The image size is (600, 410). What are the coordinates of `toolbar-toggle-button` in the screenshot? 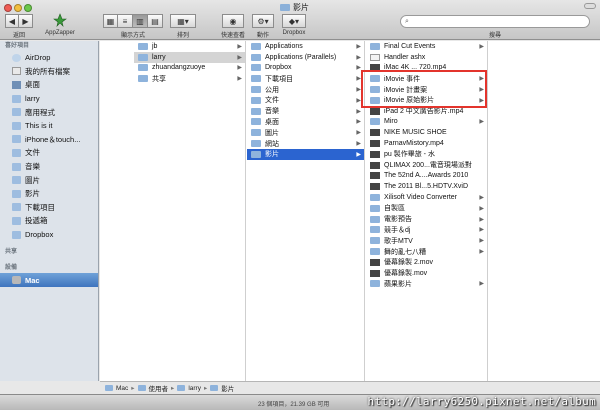 It's located at (590, 6).